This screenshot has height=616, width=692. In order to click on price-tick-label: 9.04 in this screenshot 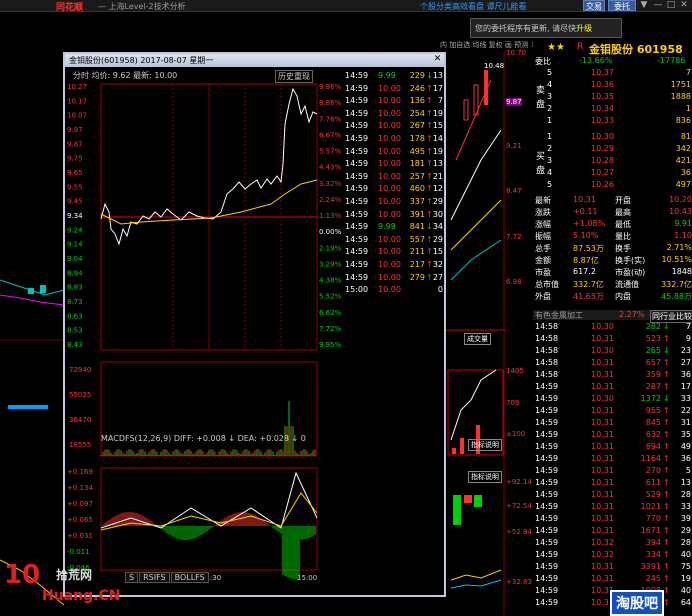, I will do `click(75, 259)`.